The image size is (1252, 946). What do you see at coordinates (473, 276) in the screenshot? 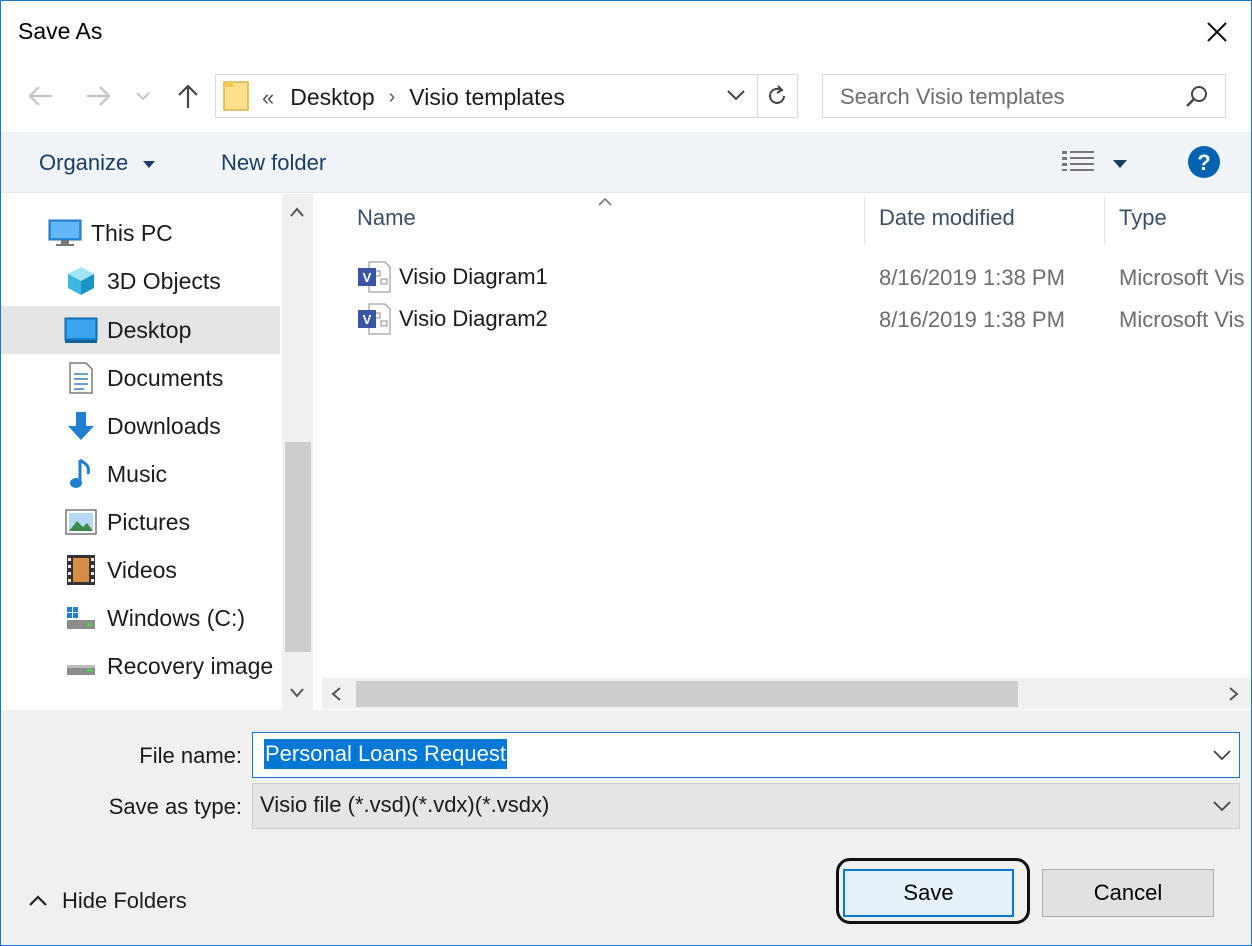
I see `file-name: Visio Diagram1` at bounding box center [473, 276].